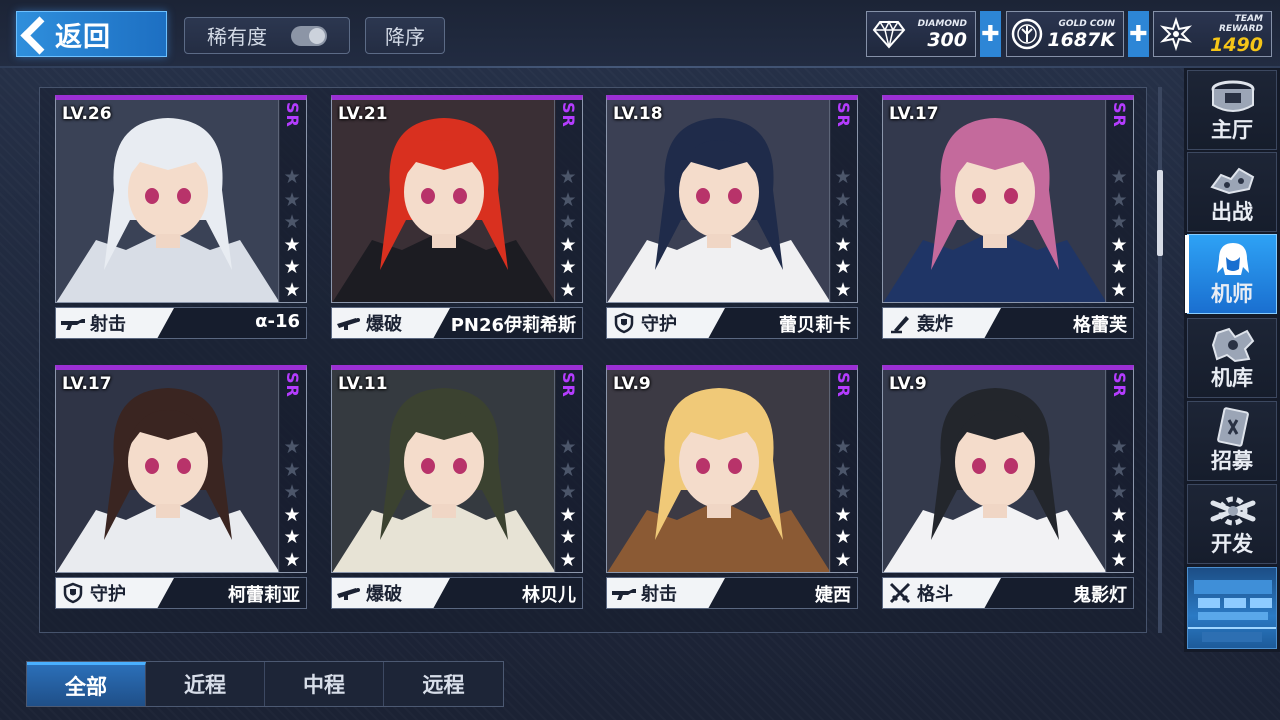 This screenshot has width=1280, height=720. Describe the element at coordinates (1232, 212) in the screenshot. I see `nav-label-sortie: 出战` at that location.